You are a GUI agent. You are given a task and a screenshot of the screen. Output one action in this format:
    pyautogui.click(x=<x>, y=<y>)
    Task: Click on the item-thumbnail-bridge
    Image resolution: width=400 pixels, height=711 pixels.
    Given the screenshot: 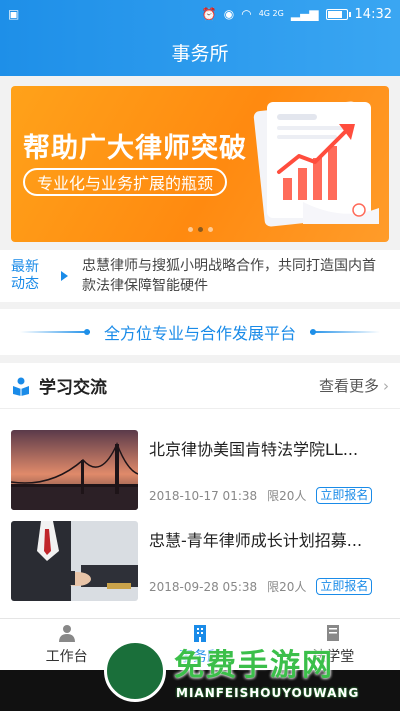 What is the action you would take?
    pyautogui.click(x=74, y=470)
    